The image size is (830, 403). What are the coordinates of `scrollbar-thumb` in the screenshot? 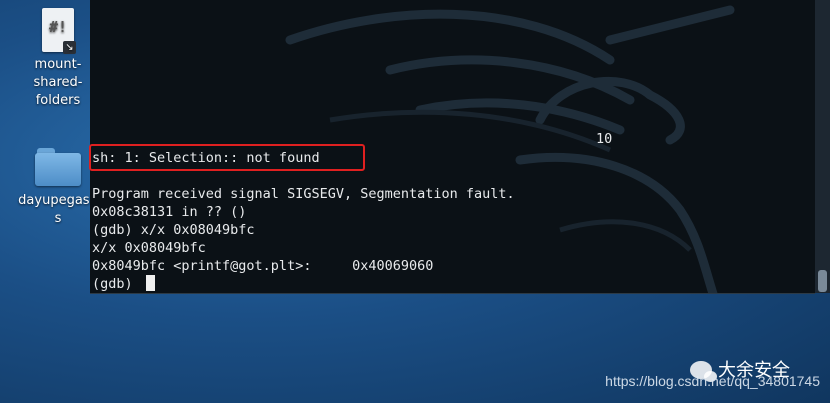 It's located at (822, 281).